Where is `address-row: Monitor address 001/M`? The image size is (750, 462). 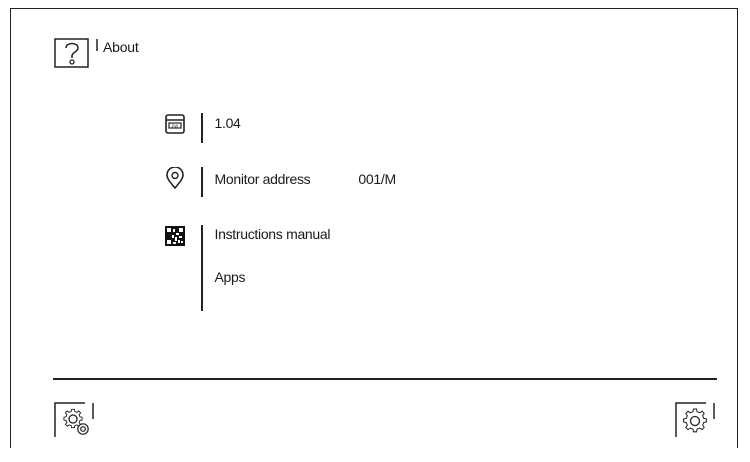
address-row: Monitor address 001/M is located at coordinates (280, 182).